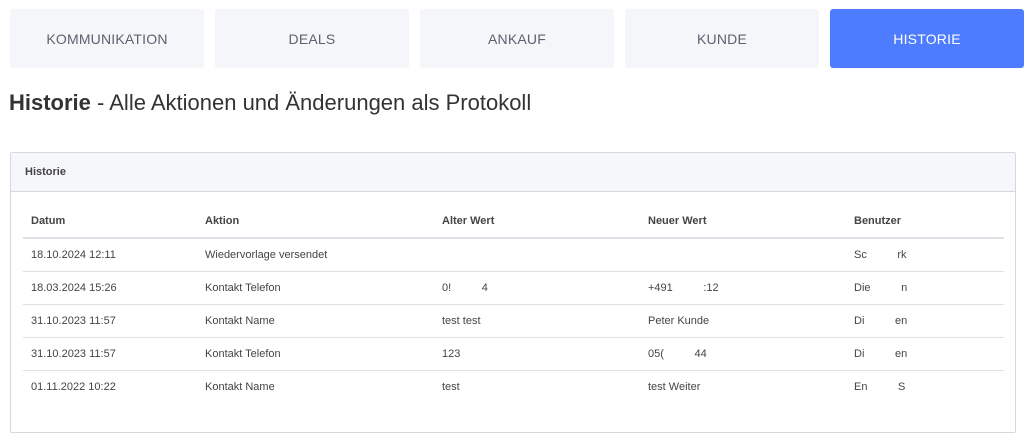 The image size is (1030, 445). What do you see at coordinates (537, 354) in the screenshot?
I see `cell-alter-wert: 123` at bounding box center [537, 354].